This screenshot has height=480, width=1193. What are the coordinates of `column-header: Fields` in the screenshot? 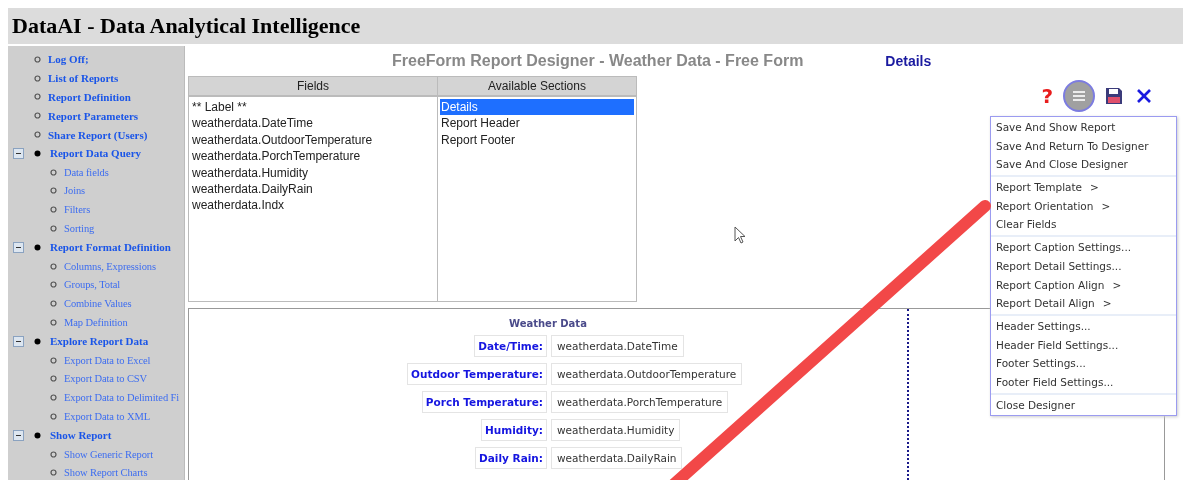 It's located at (313, 87).